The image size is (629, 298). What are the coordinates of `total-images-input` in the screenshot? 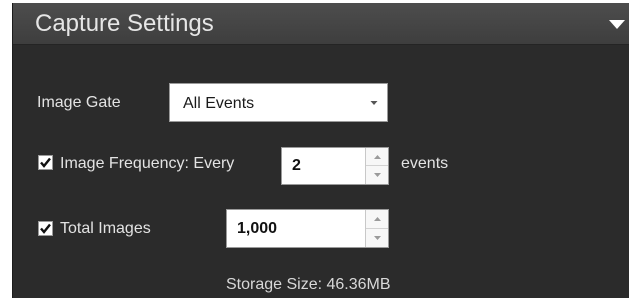 It's located at (296, 228).